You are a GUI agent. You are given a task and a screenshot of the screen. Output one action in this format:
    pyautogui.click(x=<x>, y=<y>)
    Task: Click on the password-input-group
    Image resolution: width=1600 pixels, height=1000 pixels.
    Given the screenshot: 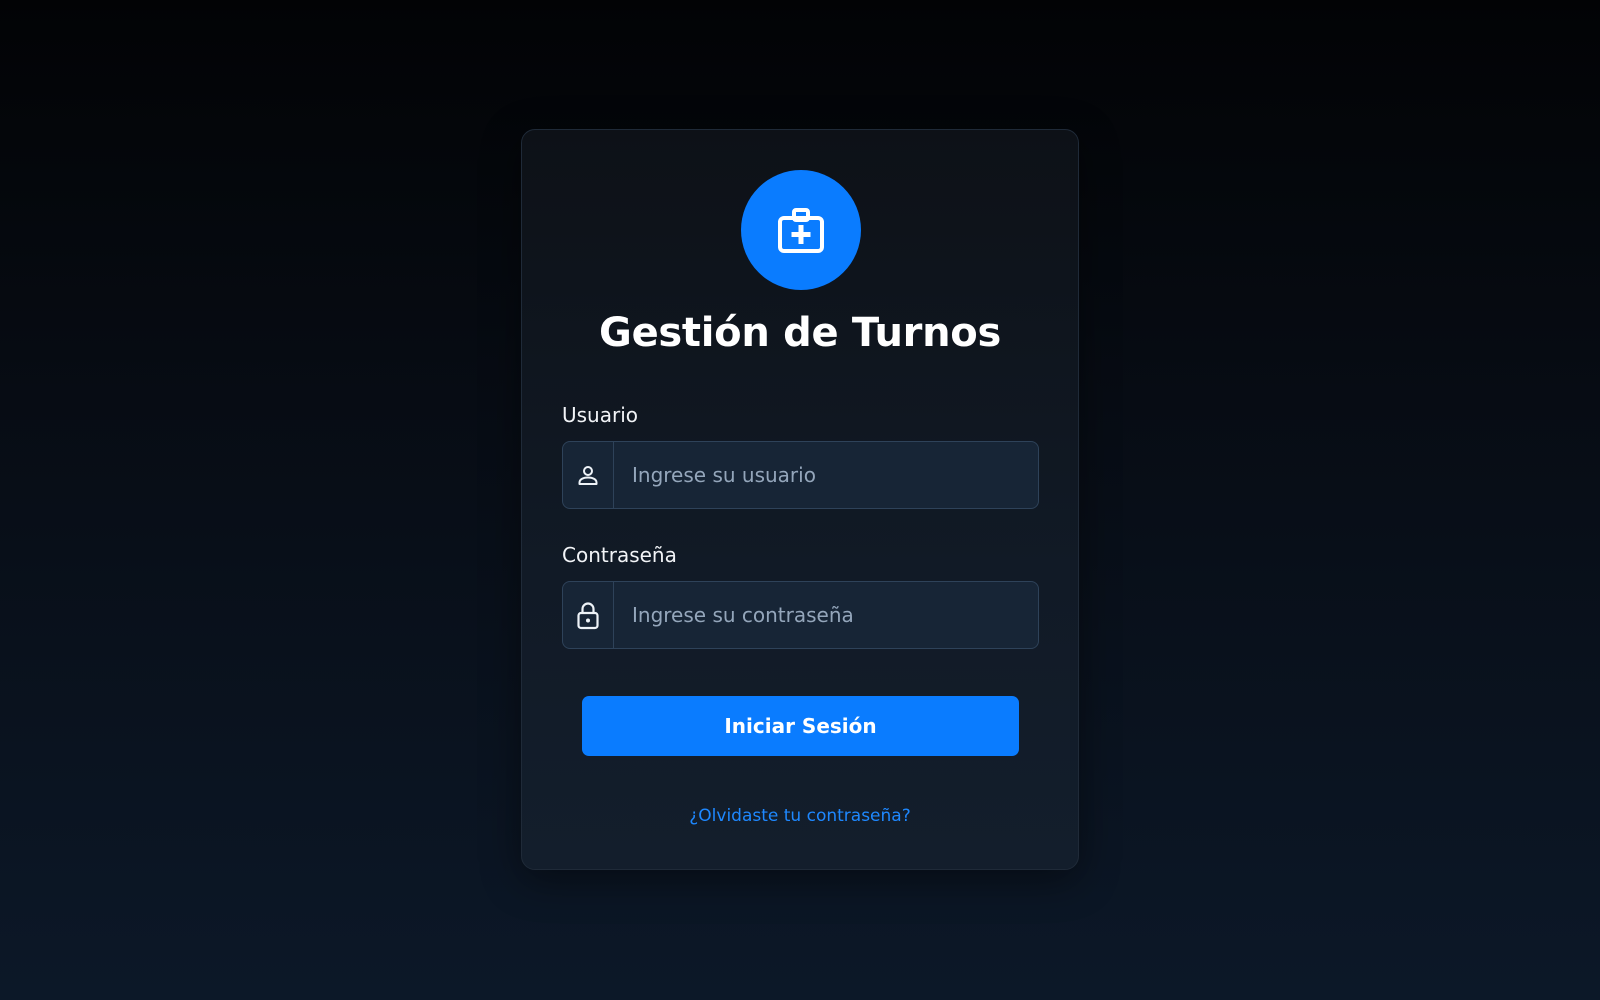 What is the action you would take?
    pyautogui.click(x=800, y=615)
    